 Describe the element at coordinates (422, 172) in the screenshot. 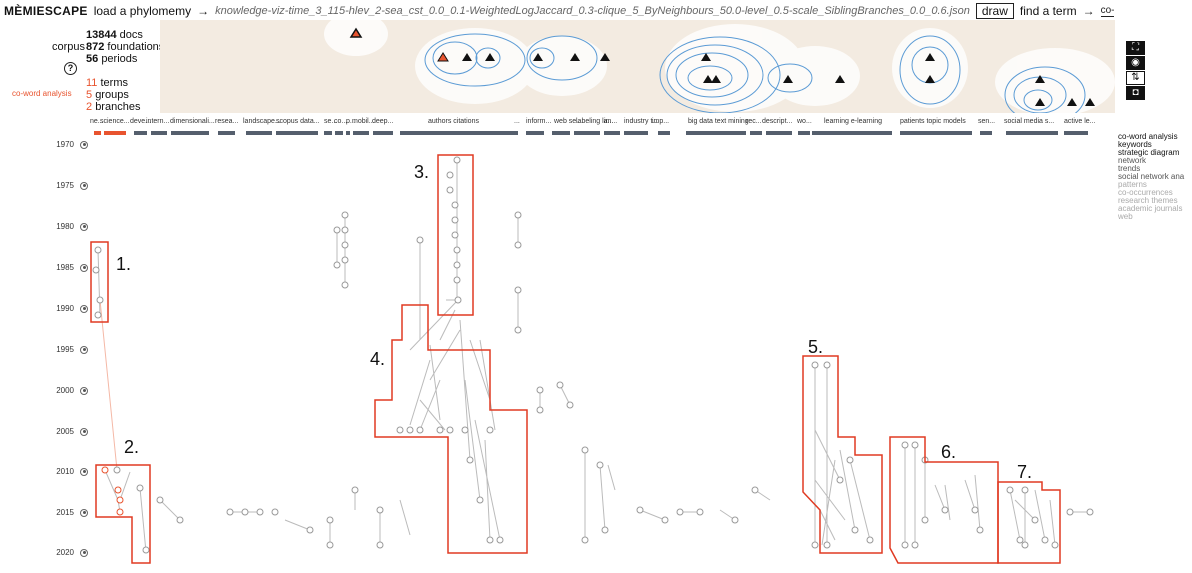

I see `callout-3: 3.` at that location.